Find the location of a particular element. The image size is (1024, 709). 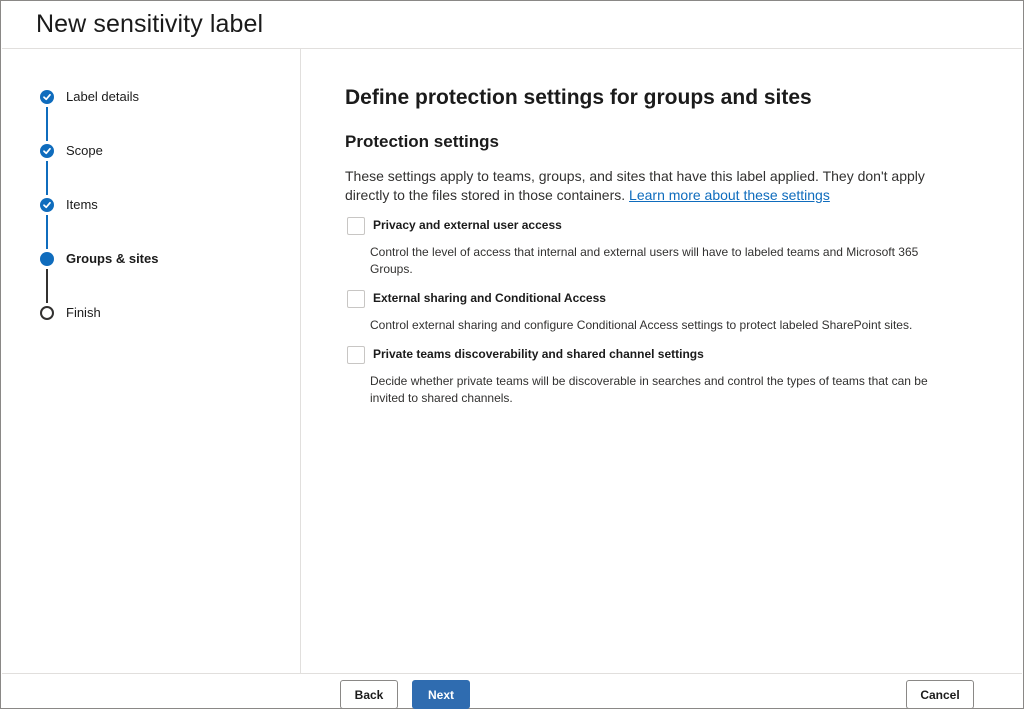

learn-more-link: Learn more about these settings is located at coordinates (729, 195).